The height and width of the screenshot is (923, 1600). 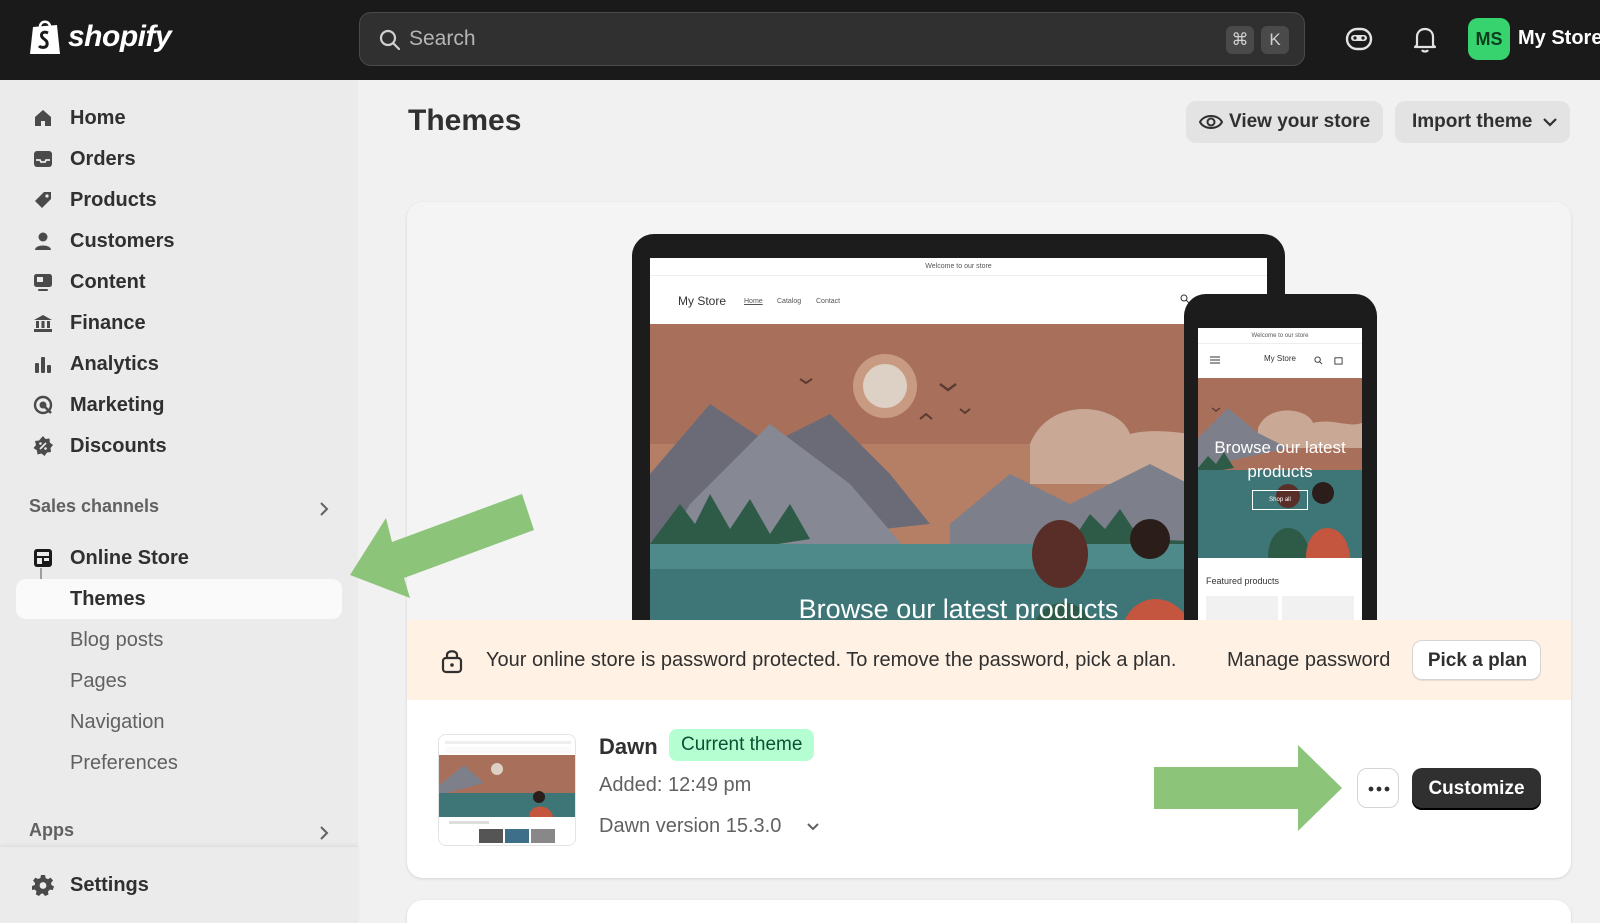 What do you see at coordinates (43, 405) in the screenshot?
I see `target-icon` at bounding box center [43, 405].